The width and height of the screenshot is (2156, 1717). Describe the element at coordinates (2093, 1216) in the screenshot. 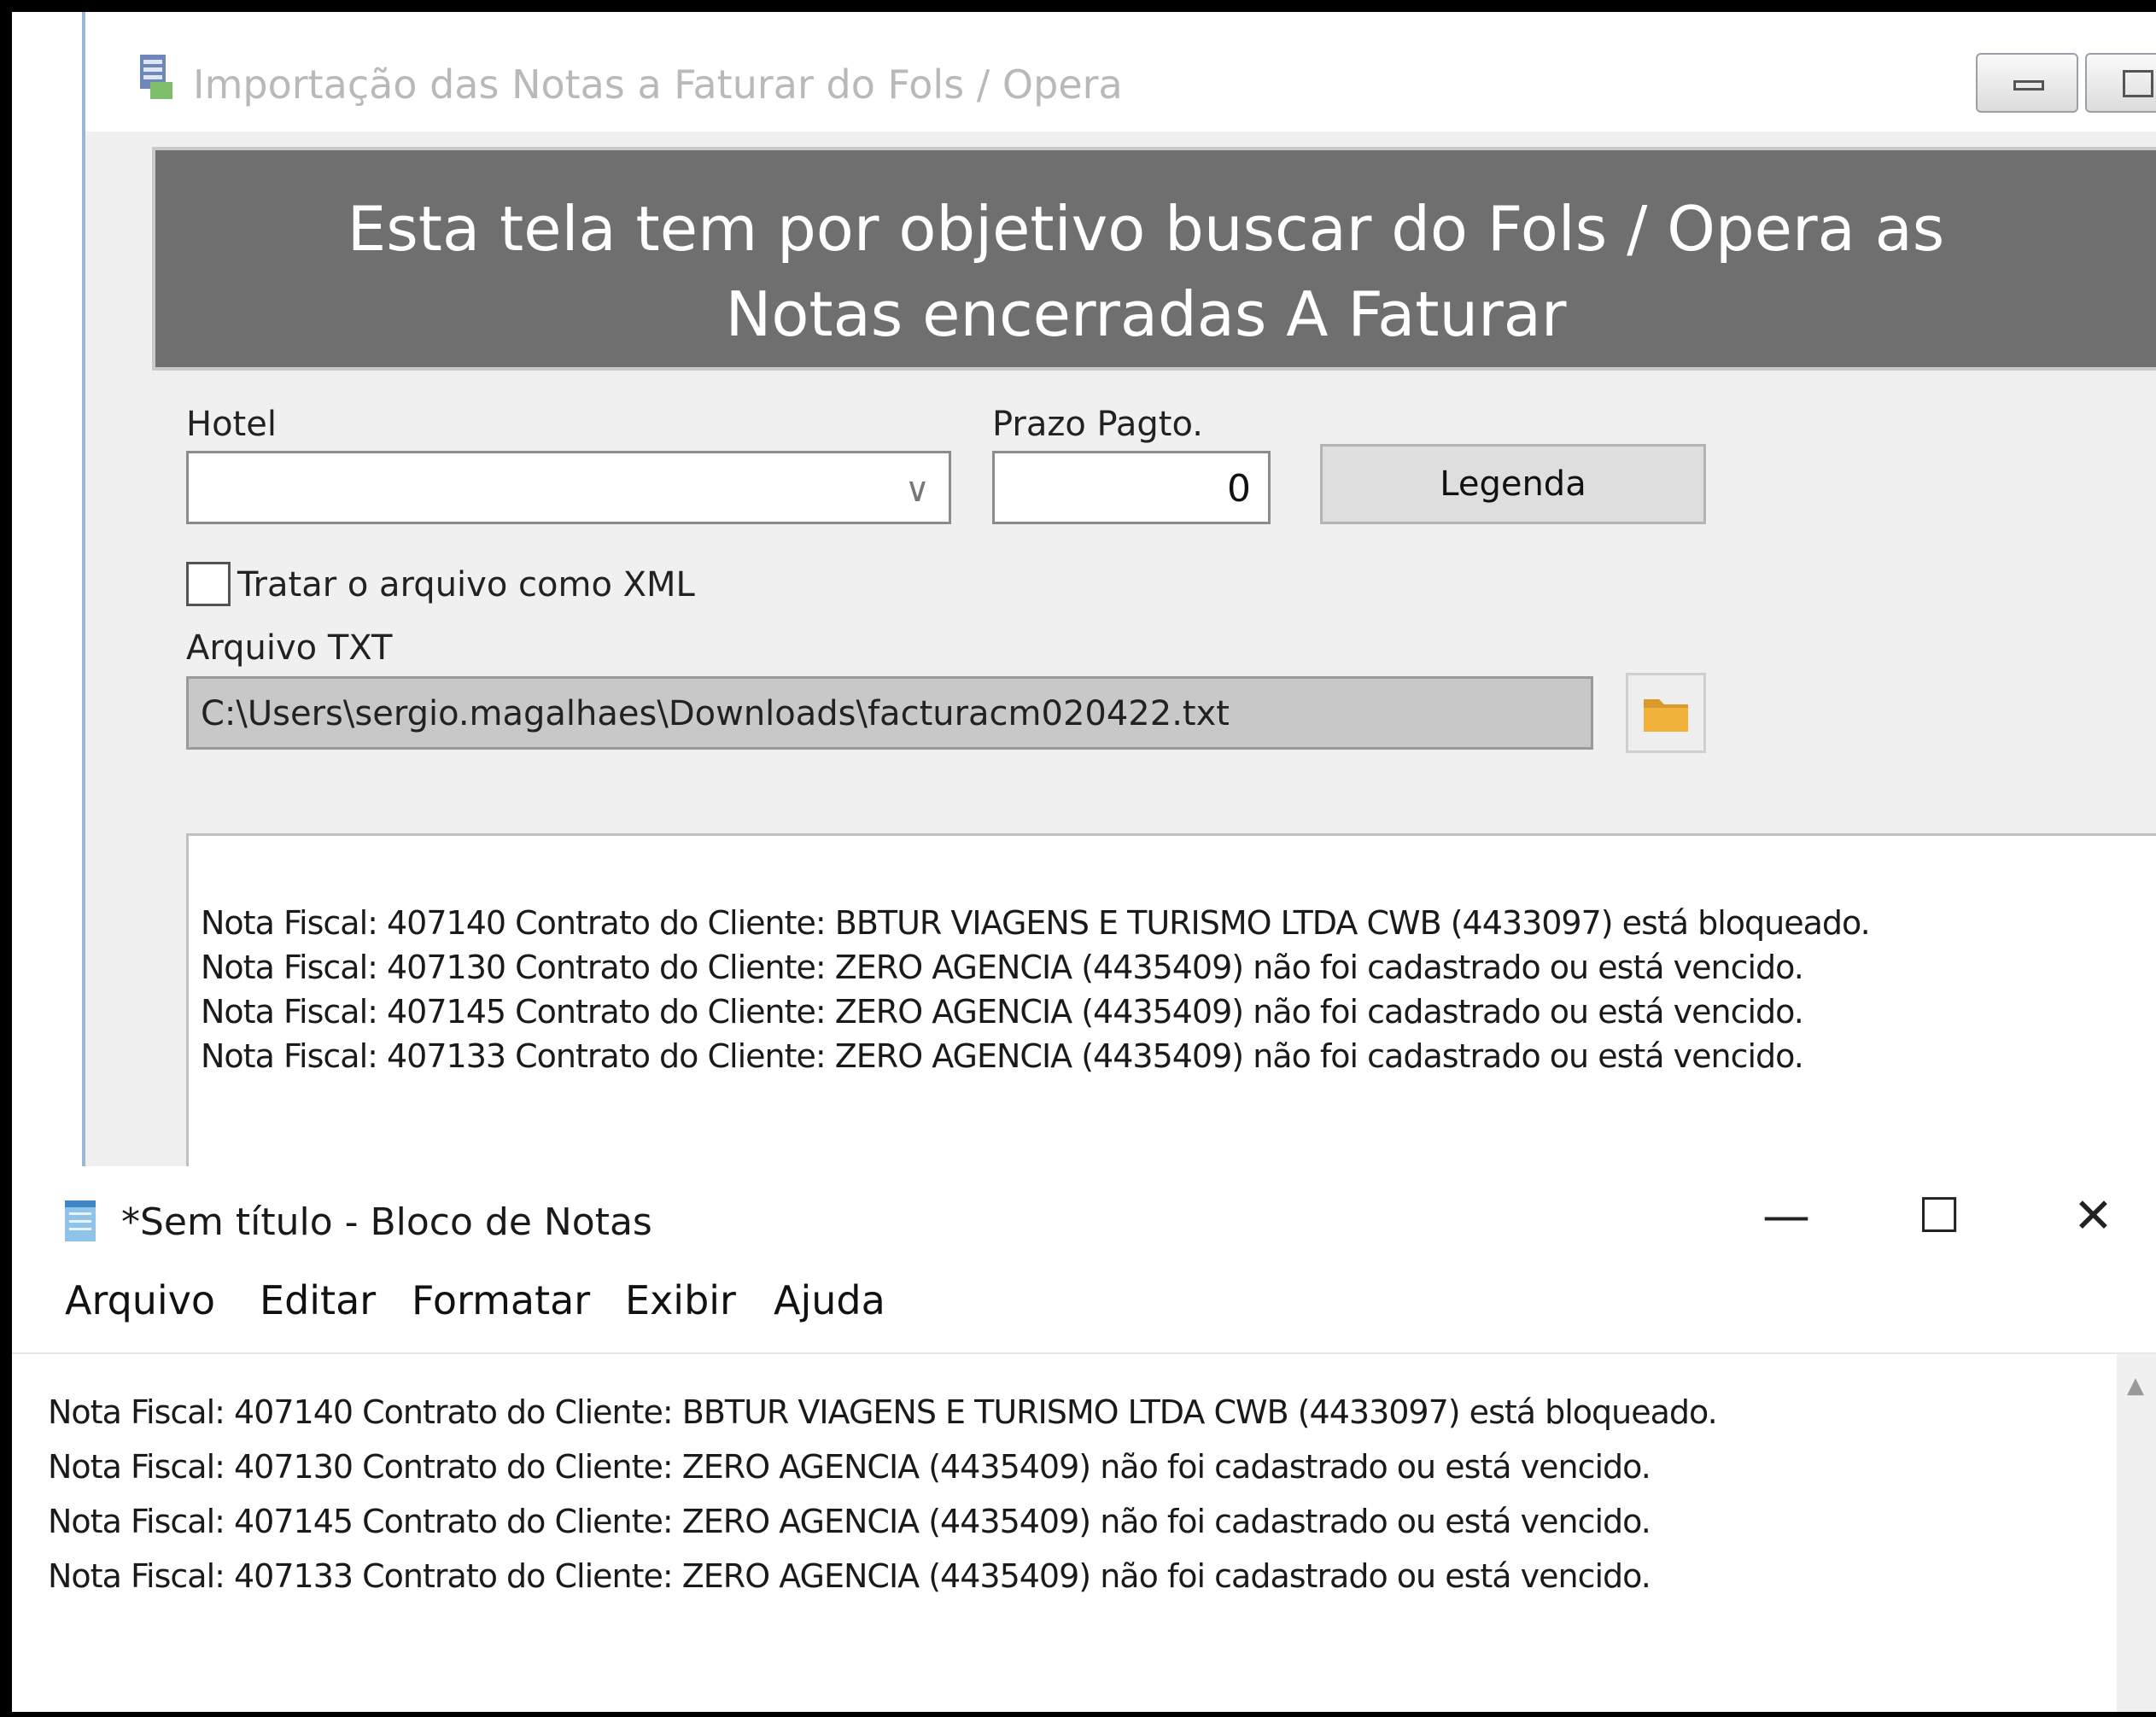

I see `notepad-close-button: ✕` at that location.